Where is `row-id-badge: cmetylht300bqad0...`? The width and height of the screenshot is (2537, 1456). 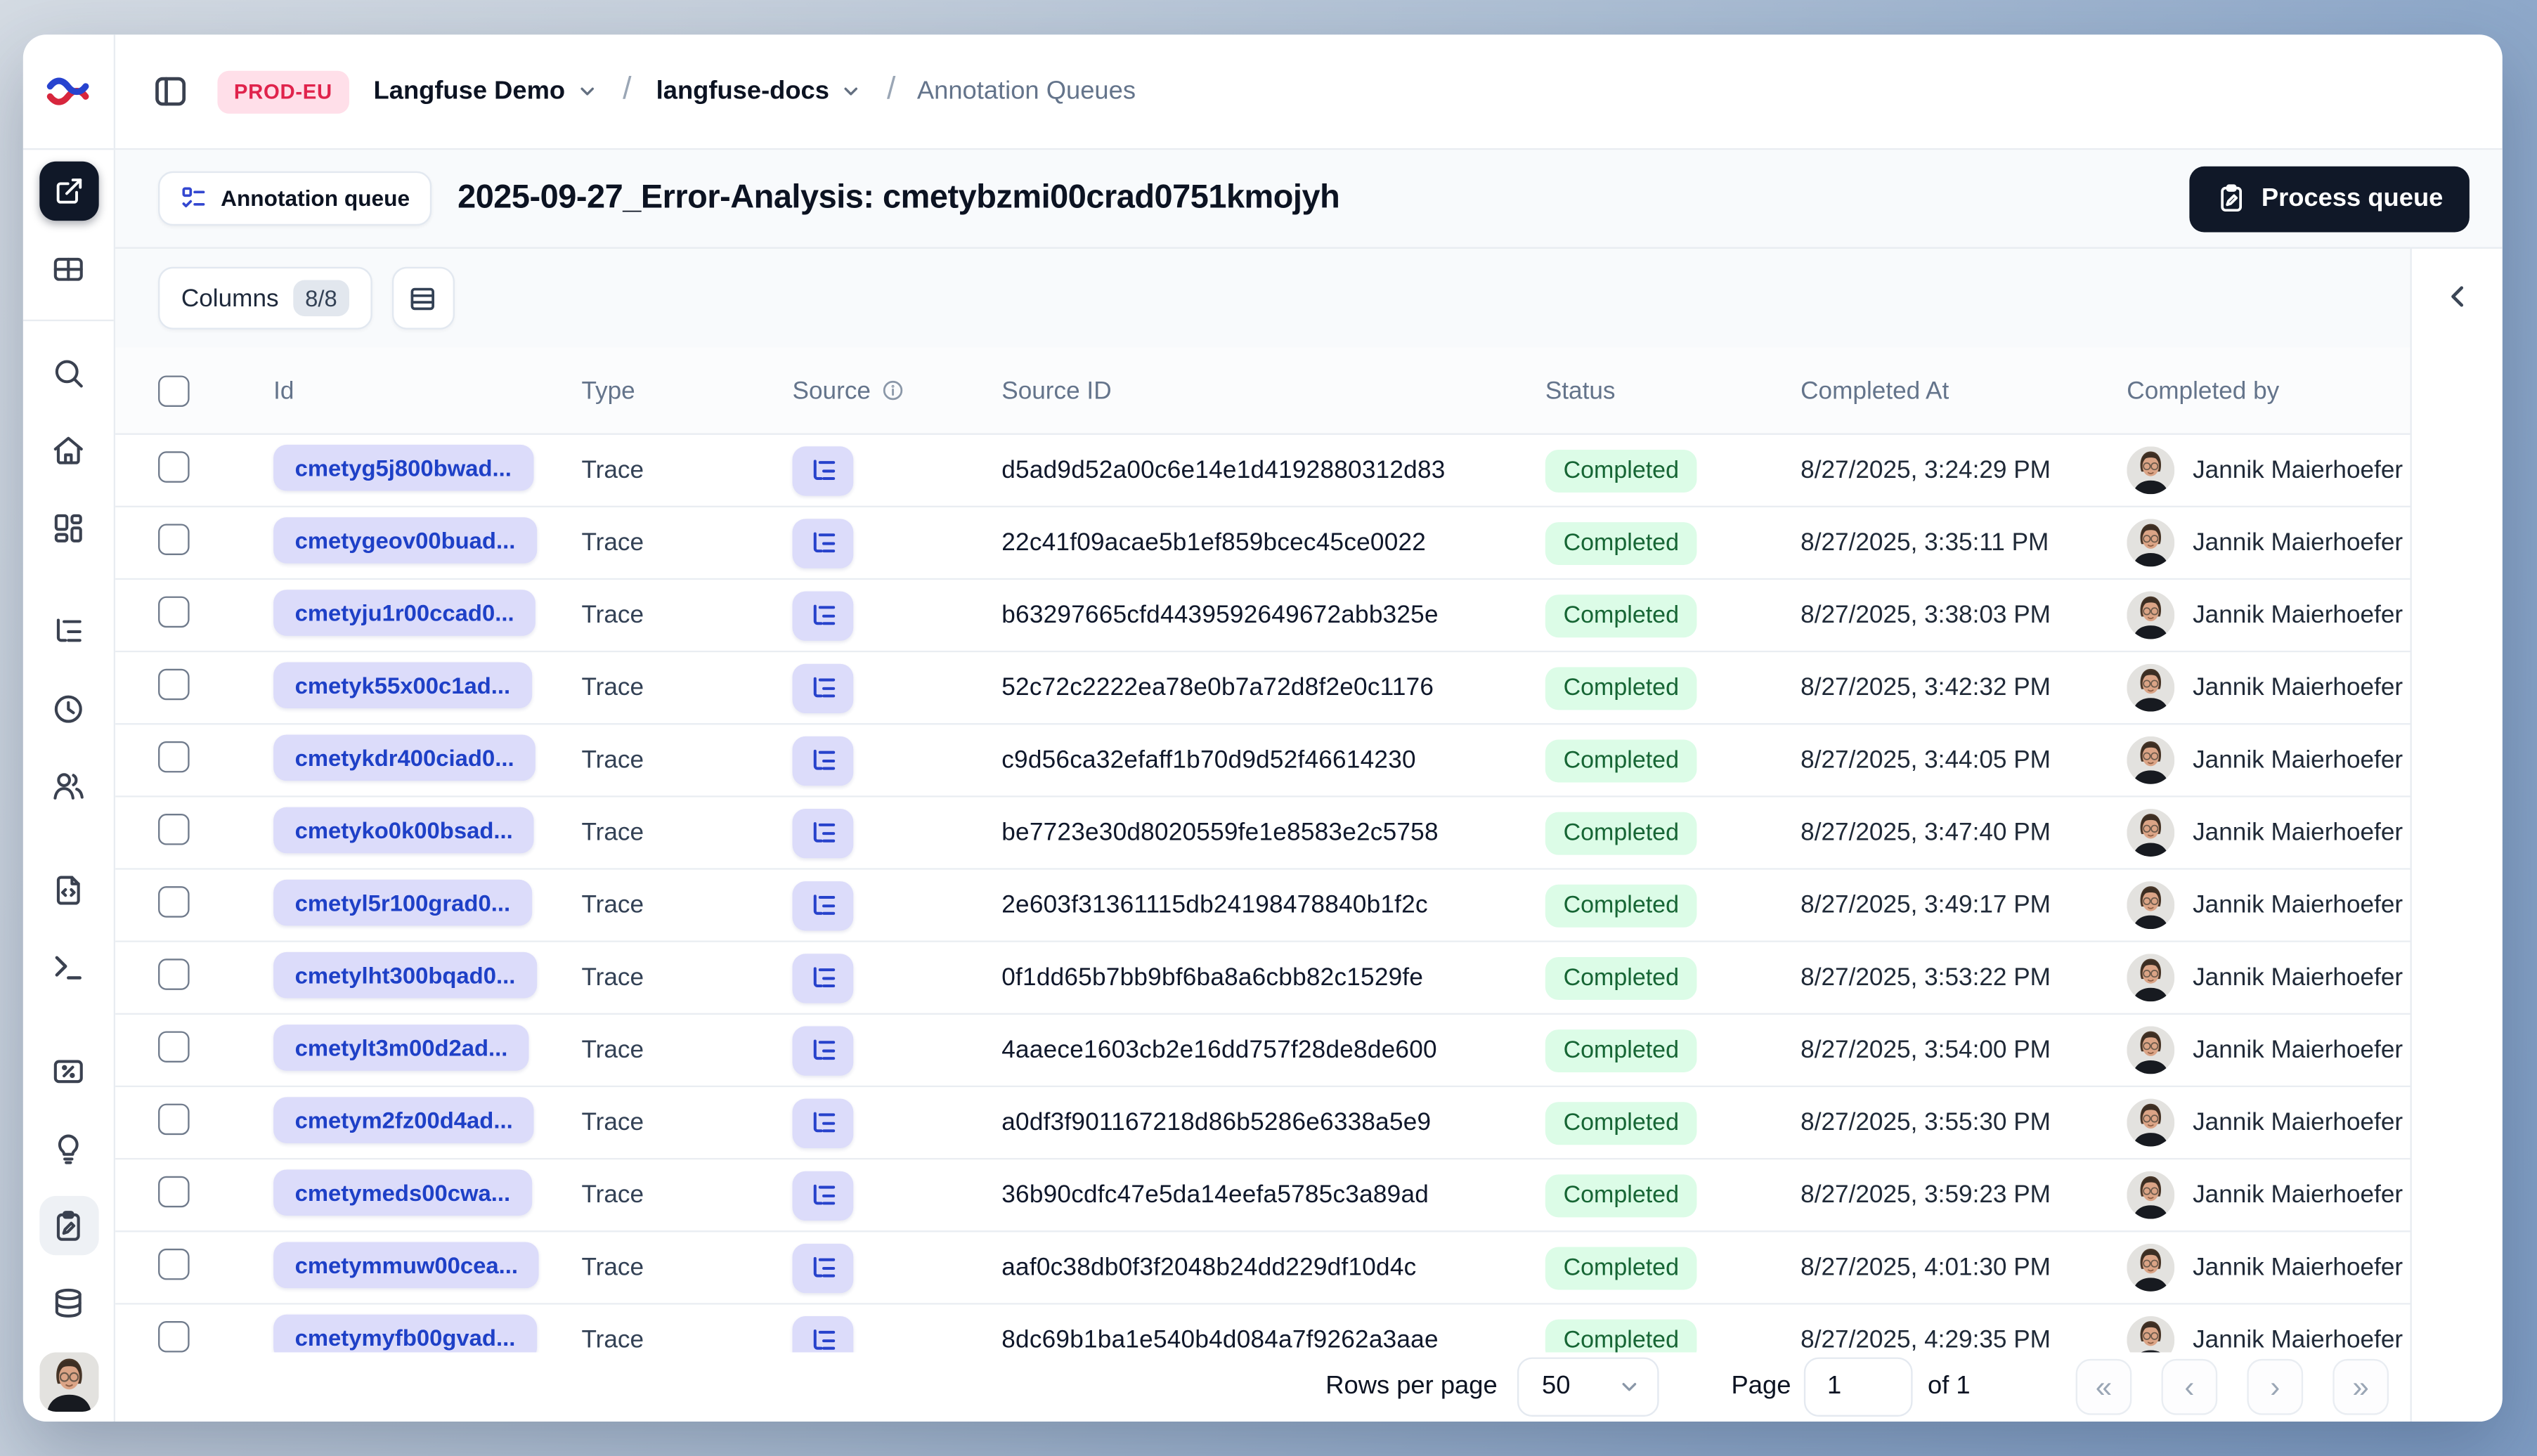 row-id-badge: cmetylht300bqad0... is located at coordinates (405, 975).